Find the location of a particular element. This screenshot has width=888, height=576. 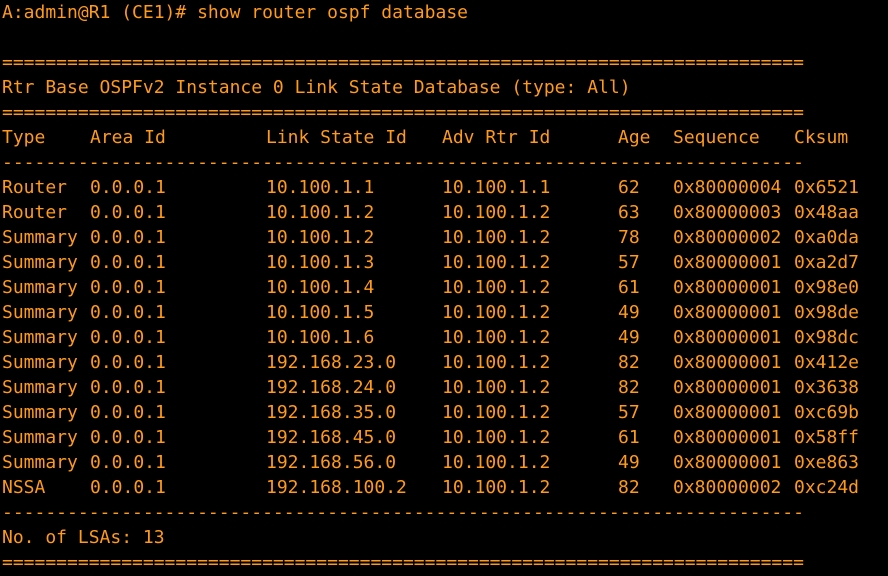

cell-link-state-id: 192.168.100.2 is located at coordinates (336, 487).